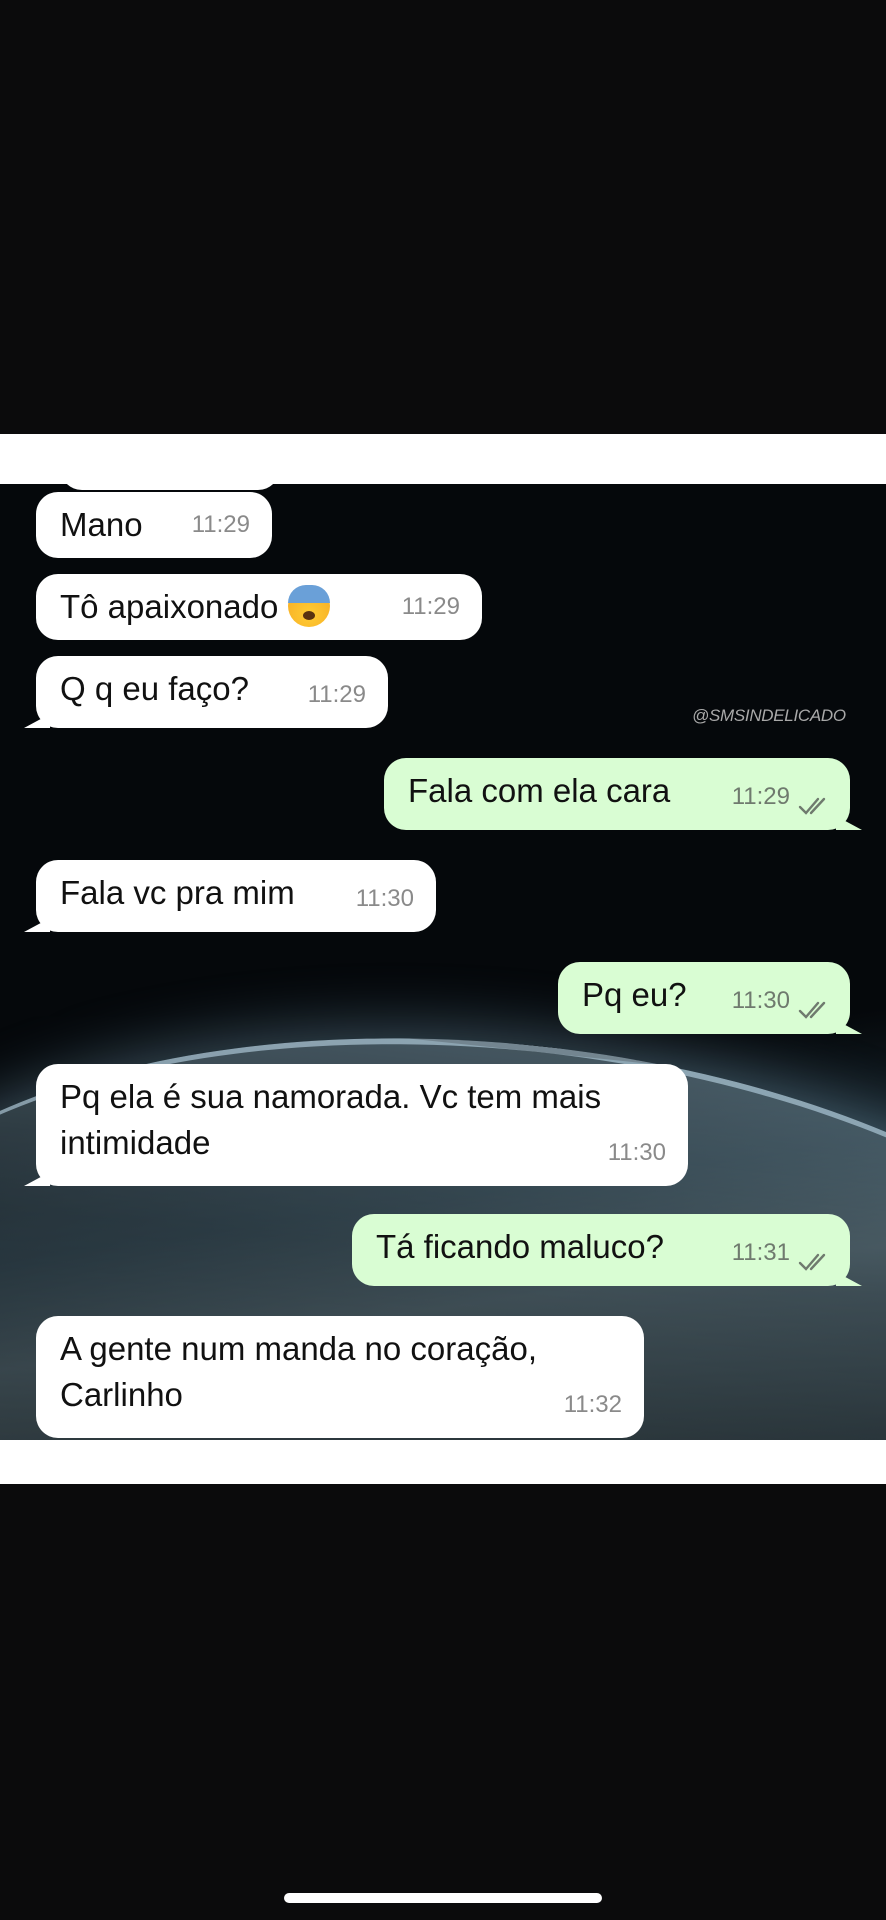 The width and height of the screenshot is (886, 1920). Describe the element at coordinates (170, 487) in the screenshot. I see `partial-message-bubble` at that location.